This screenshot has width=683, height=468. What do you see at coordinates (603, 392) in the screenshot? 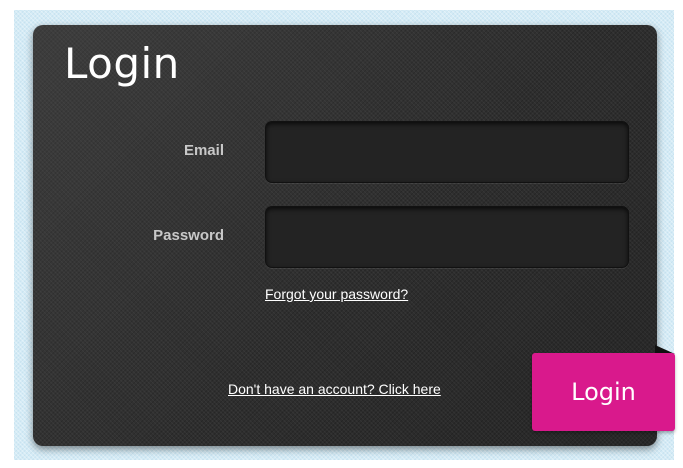
I see `login-button: Login` at bounding box center [603, 392].